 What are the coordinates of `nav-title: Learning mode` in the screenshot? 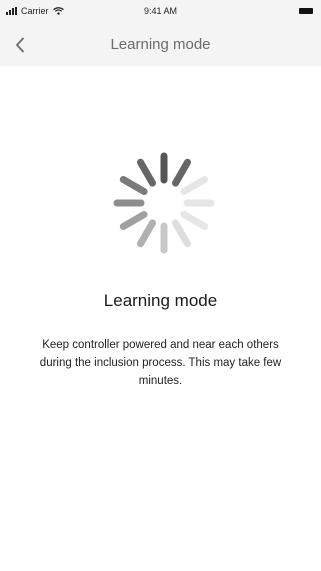 It's located at (160, 44).